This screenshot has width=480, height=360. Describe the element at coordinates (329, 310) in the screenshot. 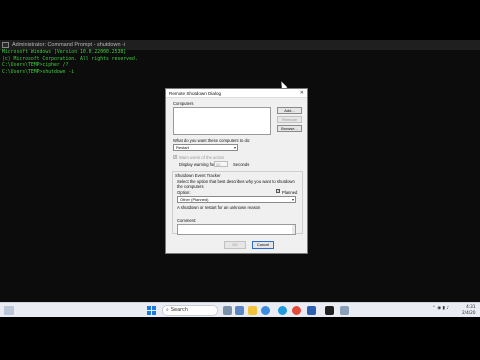

I see `terminal-icon` at that location.